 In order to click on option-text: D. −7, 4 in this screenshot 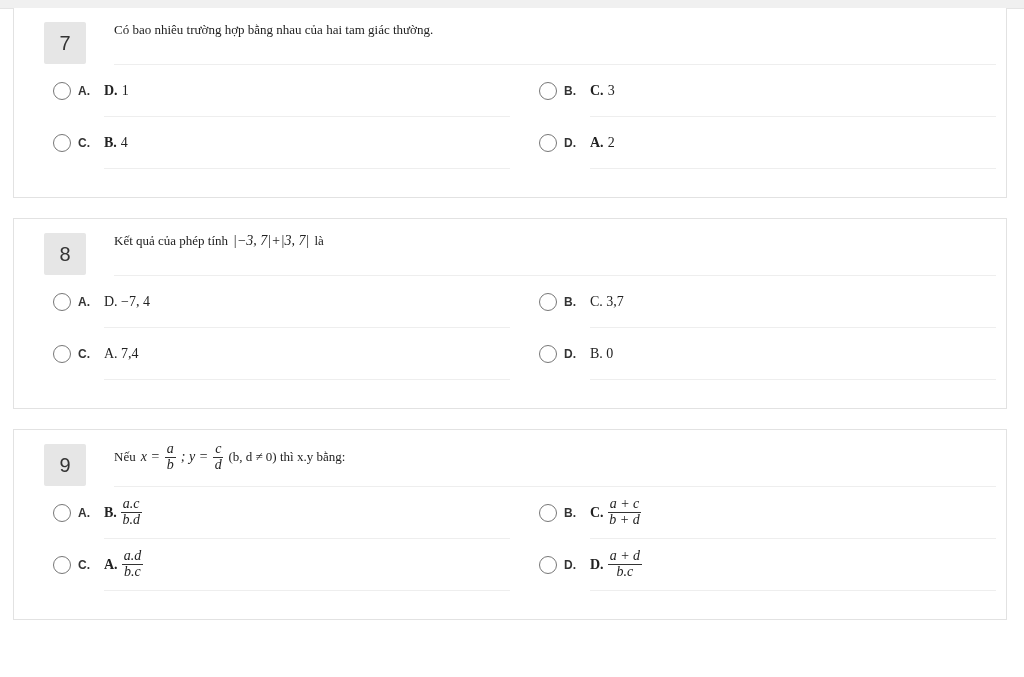, I will do `click(127, 301)`.